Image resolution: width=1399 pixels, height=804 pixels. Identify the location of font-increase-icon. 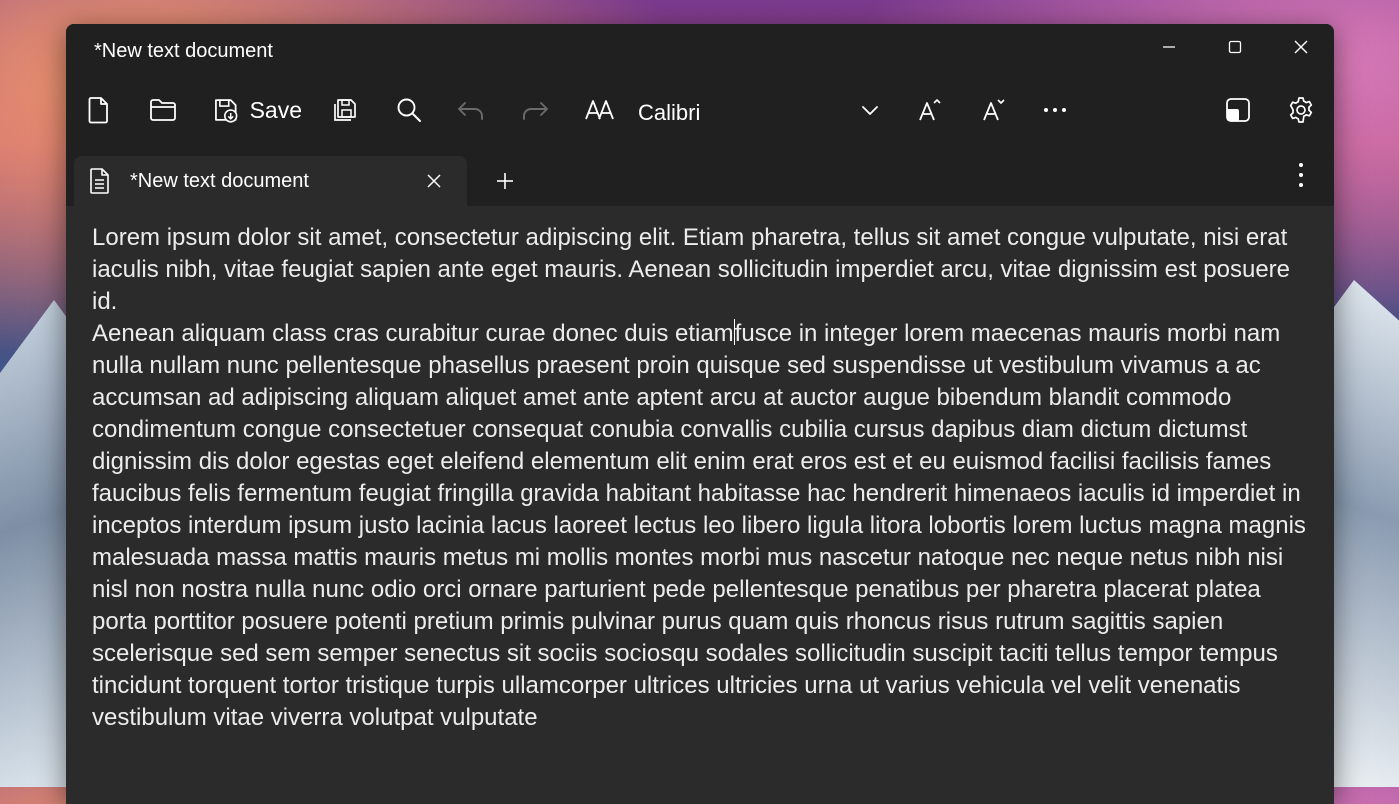
(930, 110).